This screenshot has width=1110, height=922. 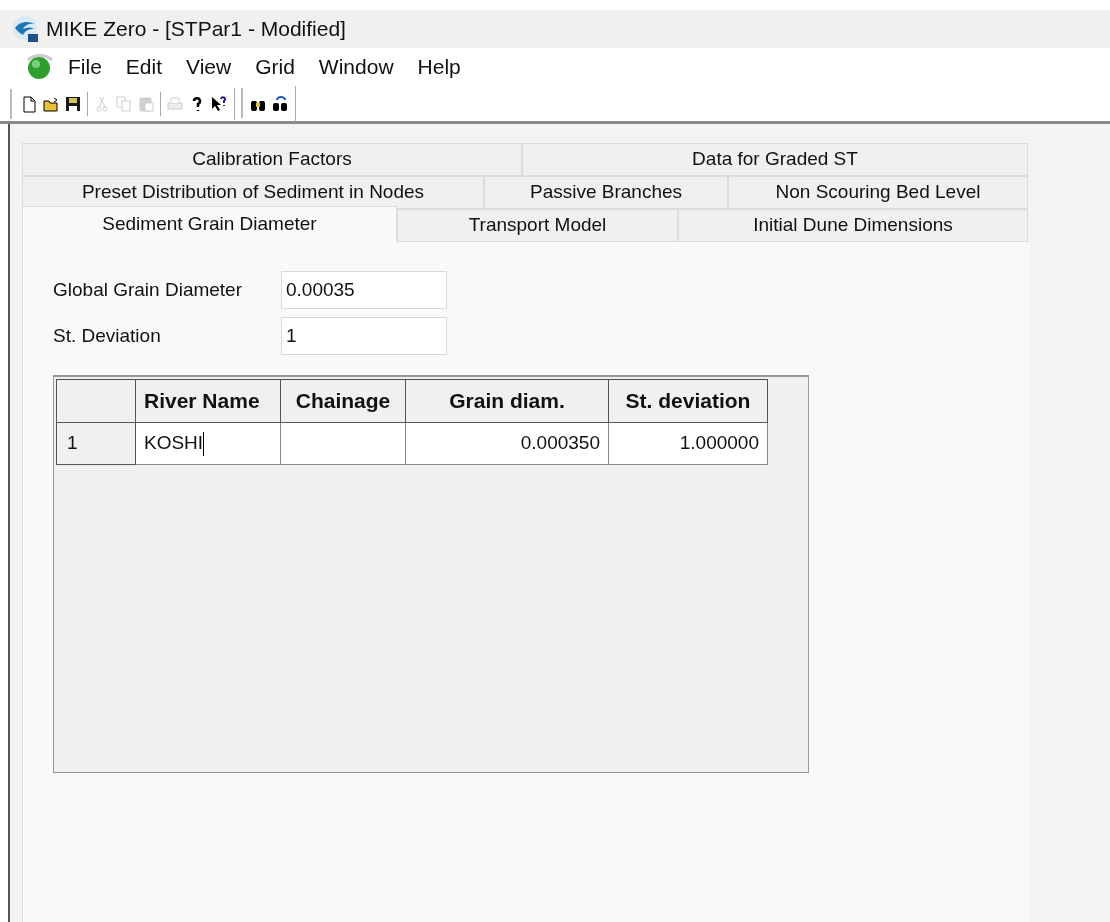 What do you see at coordinates (196, 28) in the screenshot?
I see `window-title: MIKE Zero - [STPar1 - Modified]` at bounding box center [196, 28].